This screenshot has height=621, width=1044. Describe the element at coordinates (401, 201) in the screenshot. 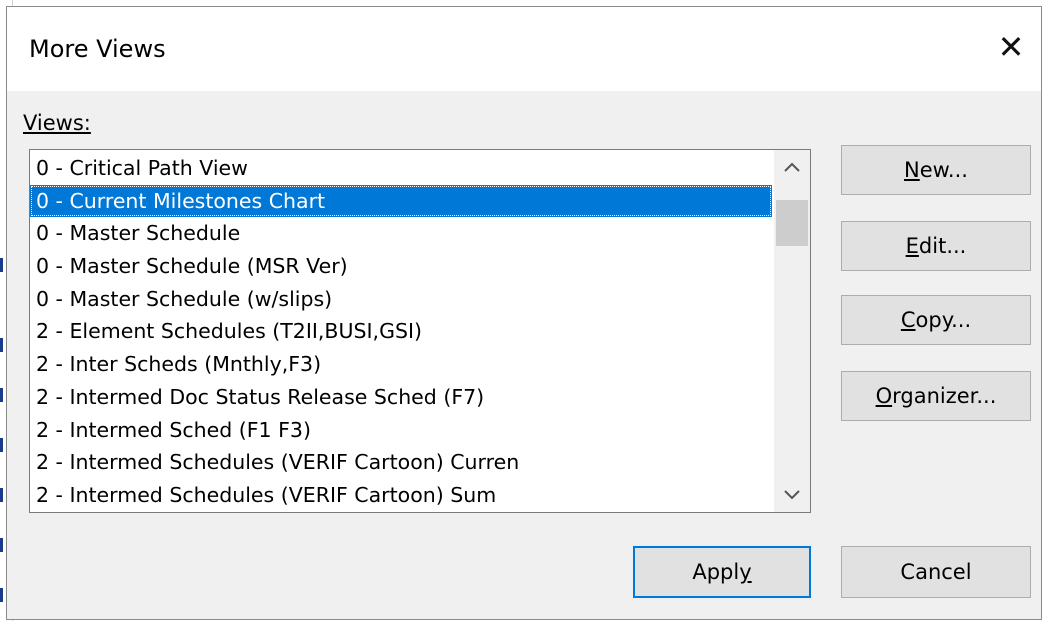

I see `list-item: 0 - Current Milestones Chart` at that location.